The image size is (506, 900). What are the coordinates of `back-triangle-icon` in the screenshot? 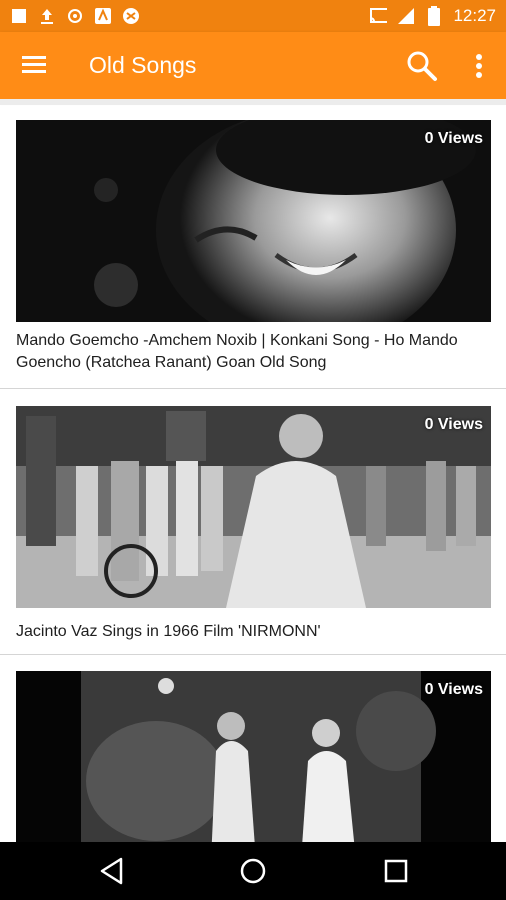 It's located at (112, 871).